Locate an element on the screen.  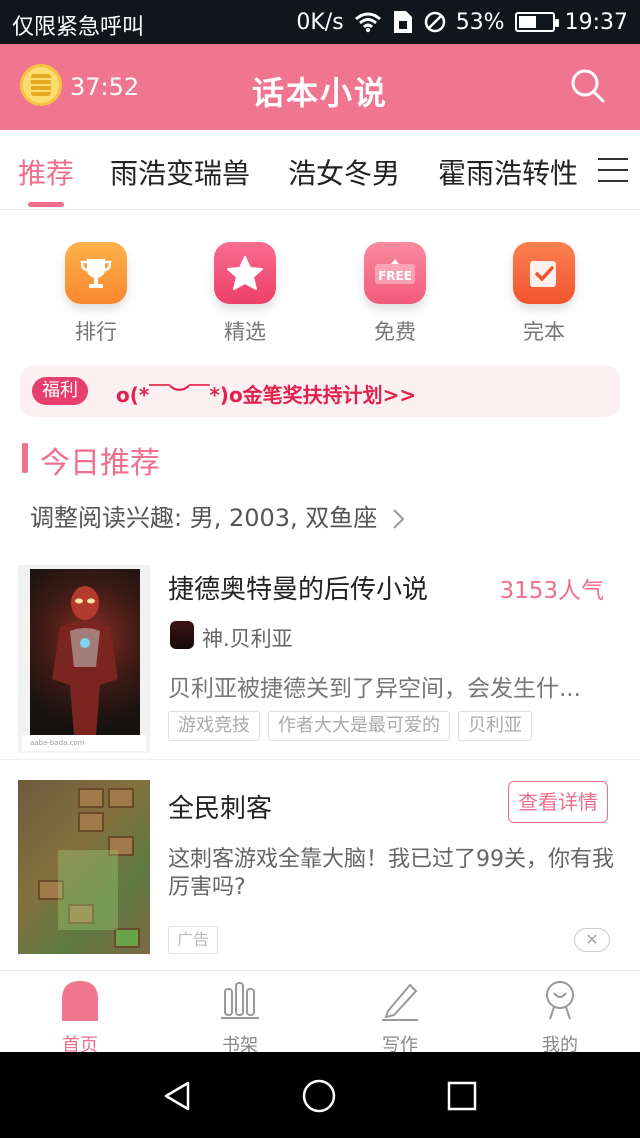
category-tabs: 推荐 雨浩变瑞兽 浩女冬男 霍雨浩转性 is located at coordinates (320, 170).